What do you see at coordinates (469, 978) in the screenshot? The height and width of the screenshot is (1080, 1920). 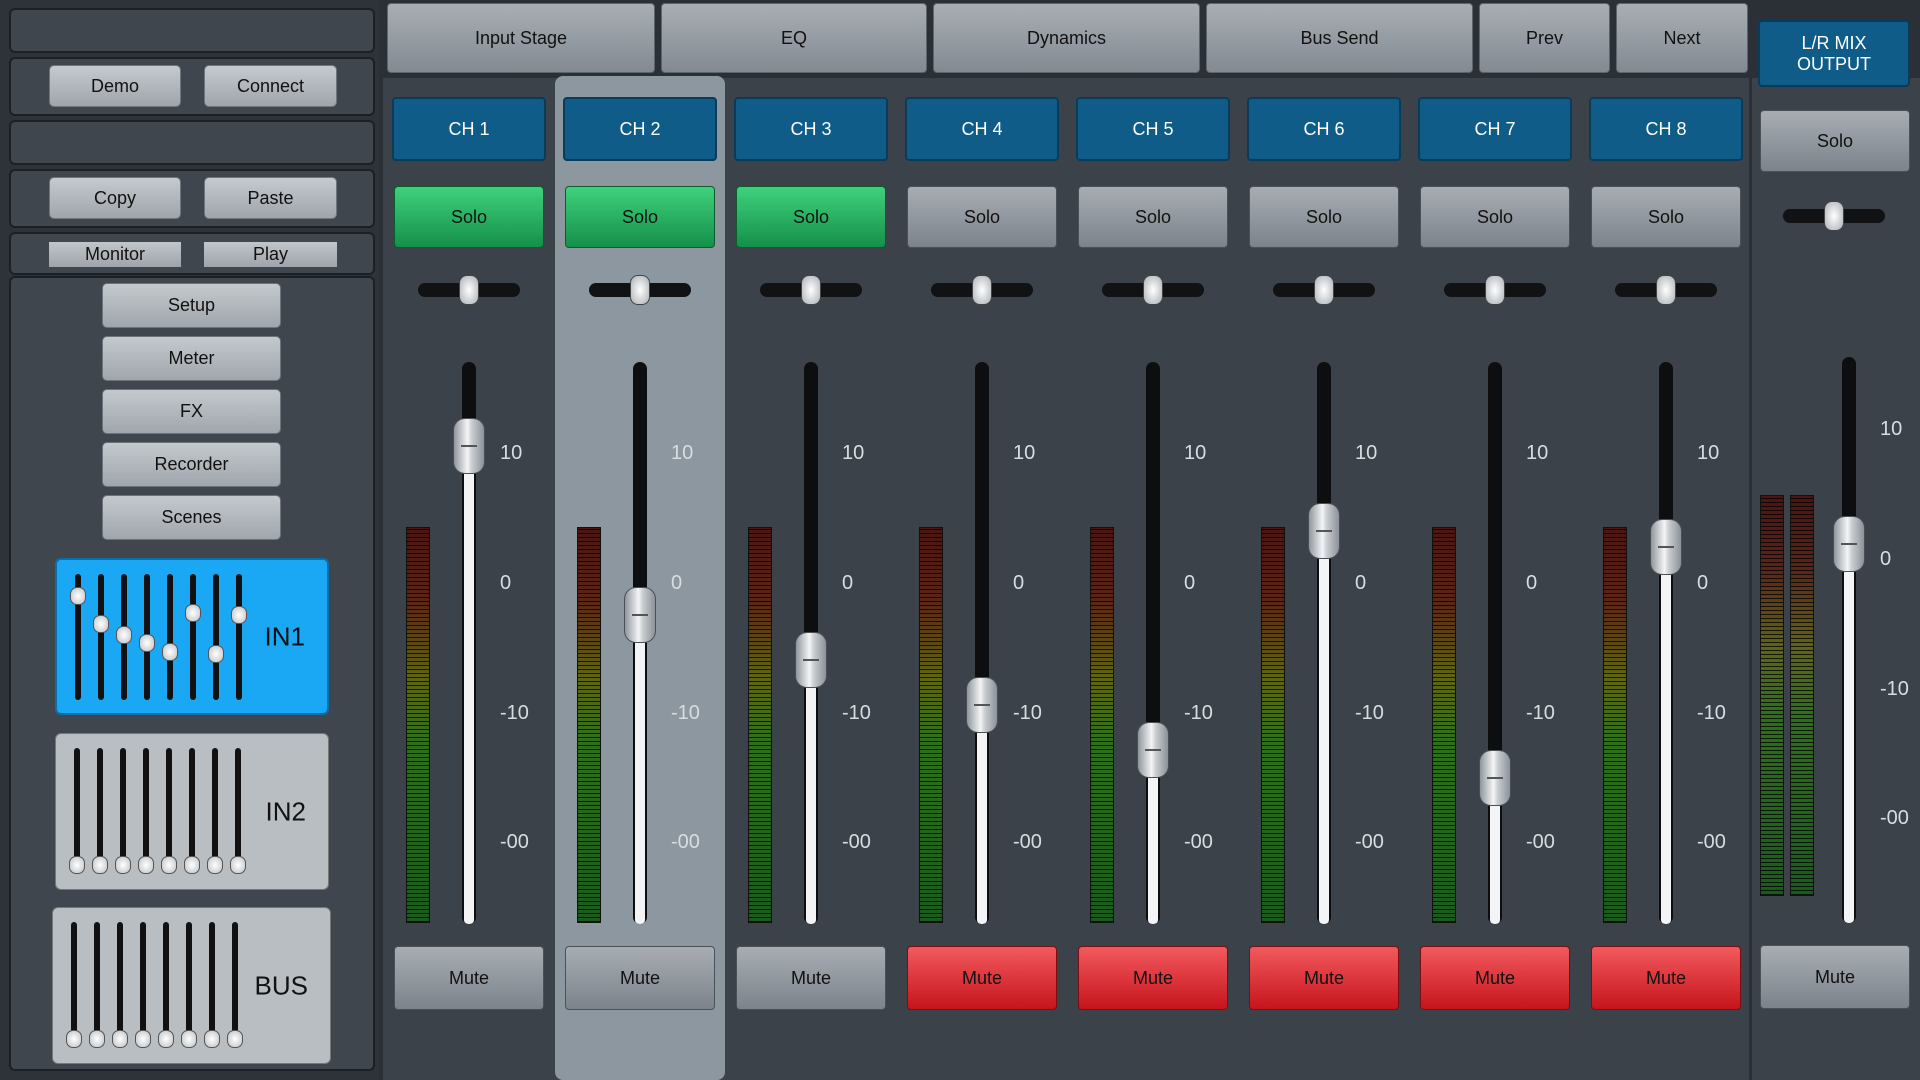 I see `channel-1-mute-button: Mute` at bounding box center [469, 978].